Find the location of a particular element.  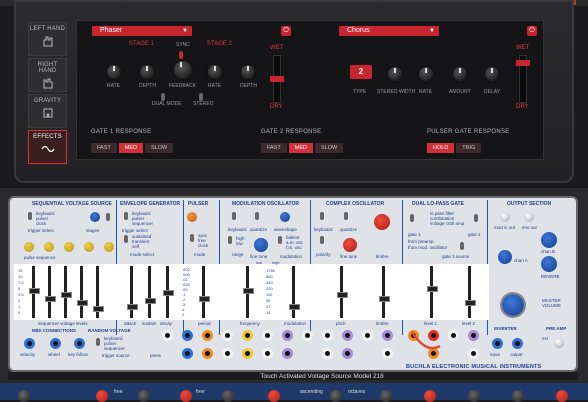

effect2-power-button: ⏻ is located at coordinates (532, 31).